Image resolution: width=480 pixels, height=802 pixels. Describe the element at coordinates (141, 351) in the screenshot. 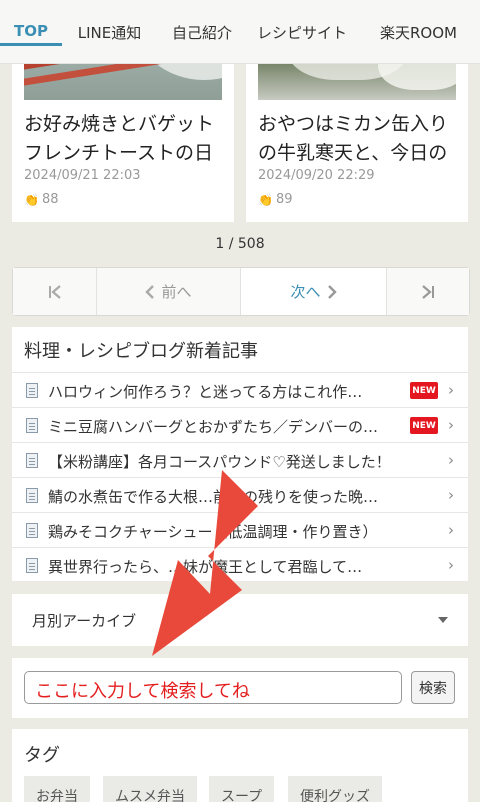

I see `new-articles-heading: 料理・レシピブログ新着記事` at that location.